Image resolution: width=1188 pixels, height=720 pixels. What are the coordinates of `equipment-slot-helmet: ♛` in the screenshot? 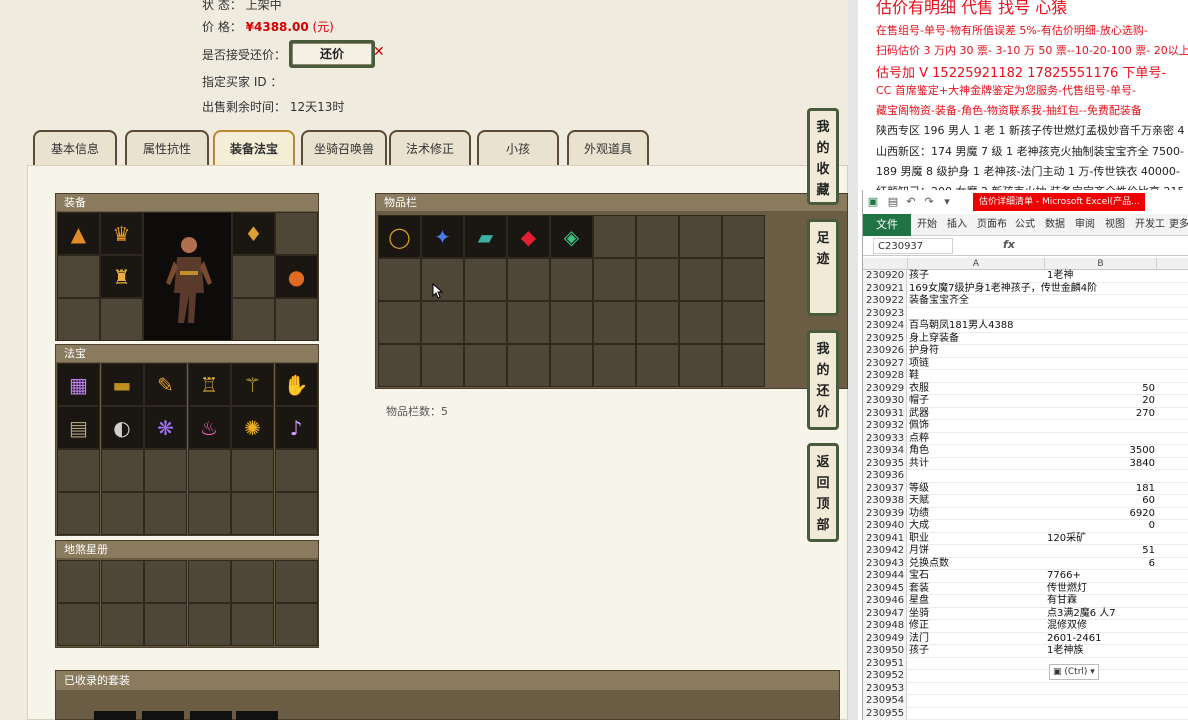 It's located at (121, 233).